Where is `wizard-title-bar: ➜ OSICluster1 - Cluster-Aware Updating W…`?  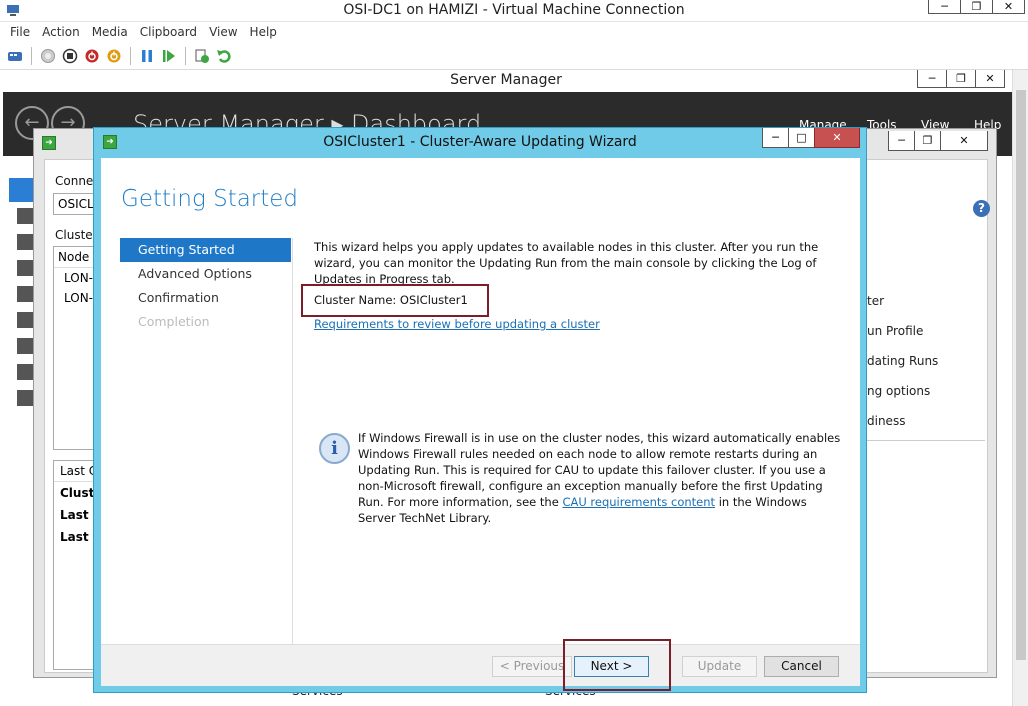
wizard-title-bar: ➜ OSICluster1 - Cluster-Aware Updating W… is located at coordinates (480, 143).